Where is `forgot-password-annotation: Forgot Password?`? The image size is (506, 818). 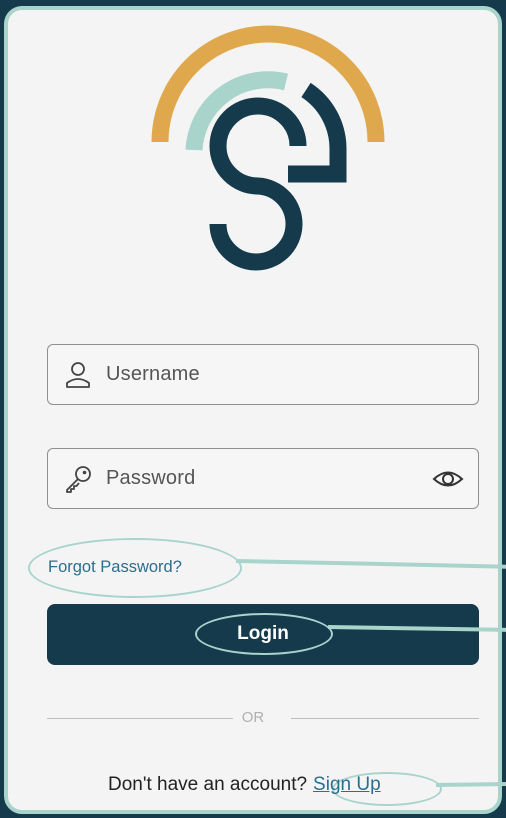 forgot-password-annotation: Forgot Password? is located at coordinates (138, 568).